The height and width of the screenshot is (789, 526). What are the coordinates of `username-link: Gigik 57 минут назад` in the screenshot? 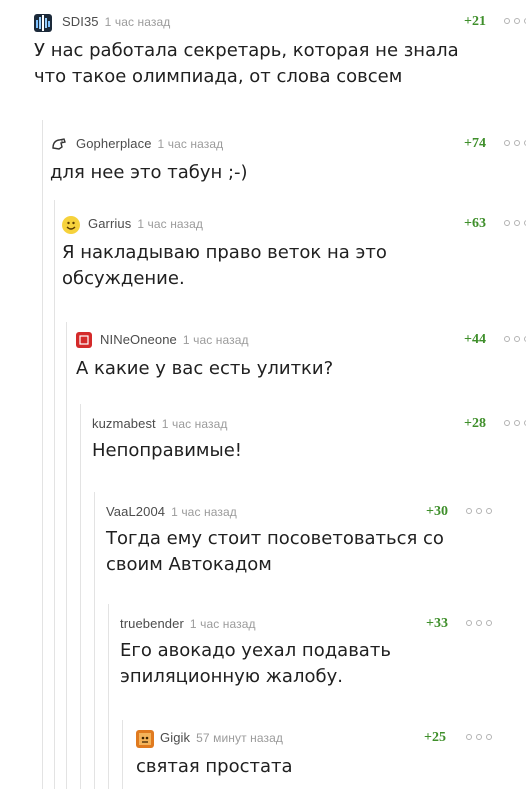 It's located at (221, 737).